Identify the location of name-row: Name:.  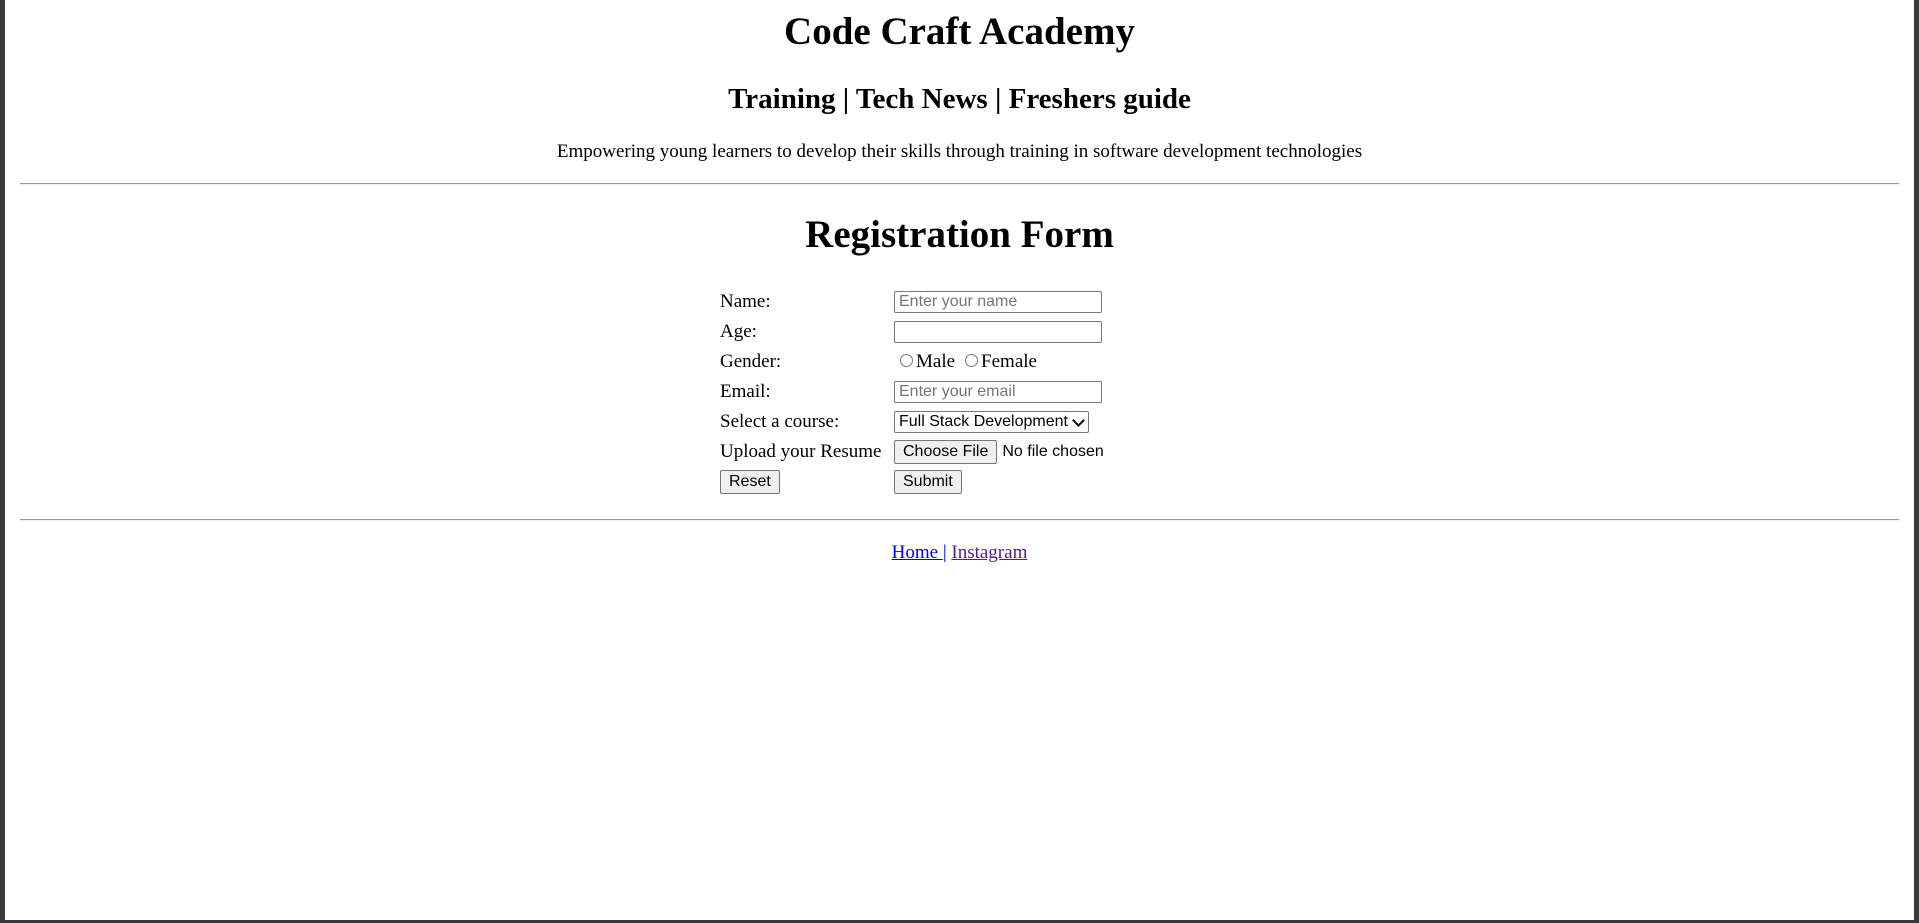
(912, 302).